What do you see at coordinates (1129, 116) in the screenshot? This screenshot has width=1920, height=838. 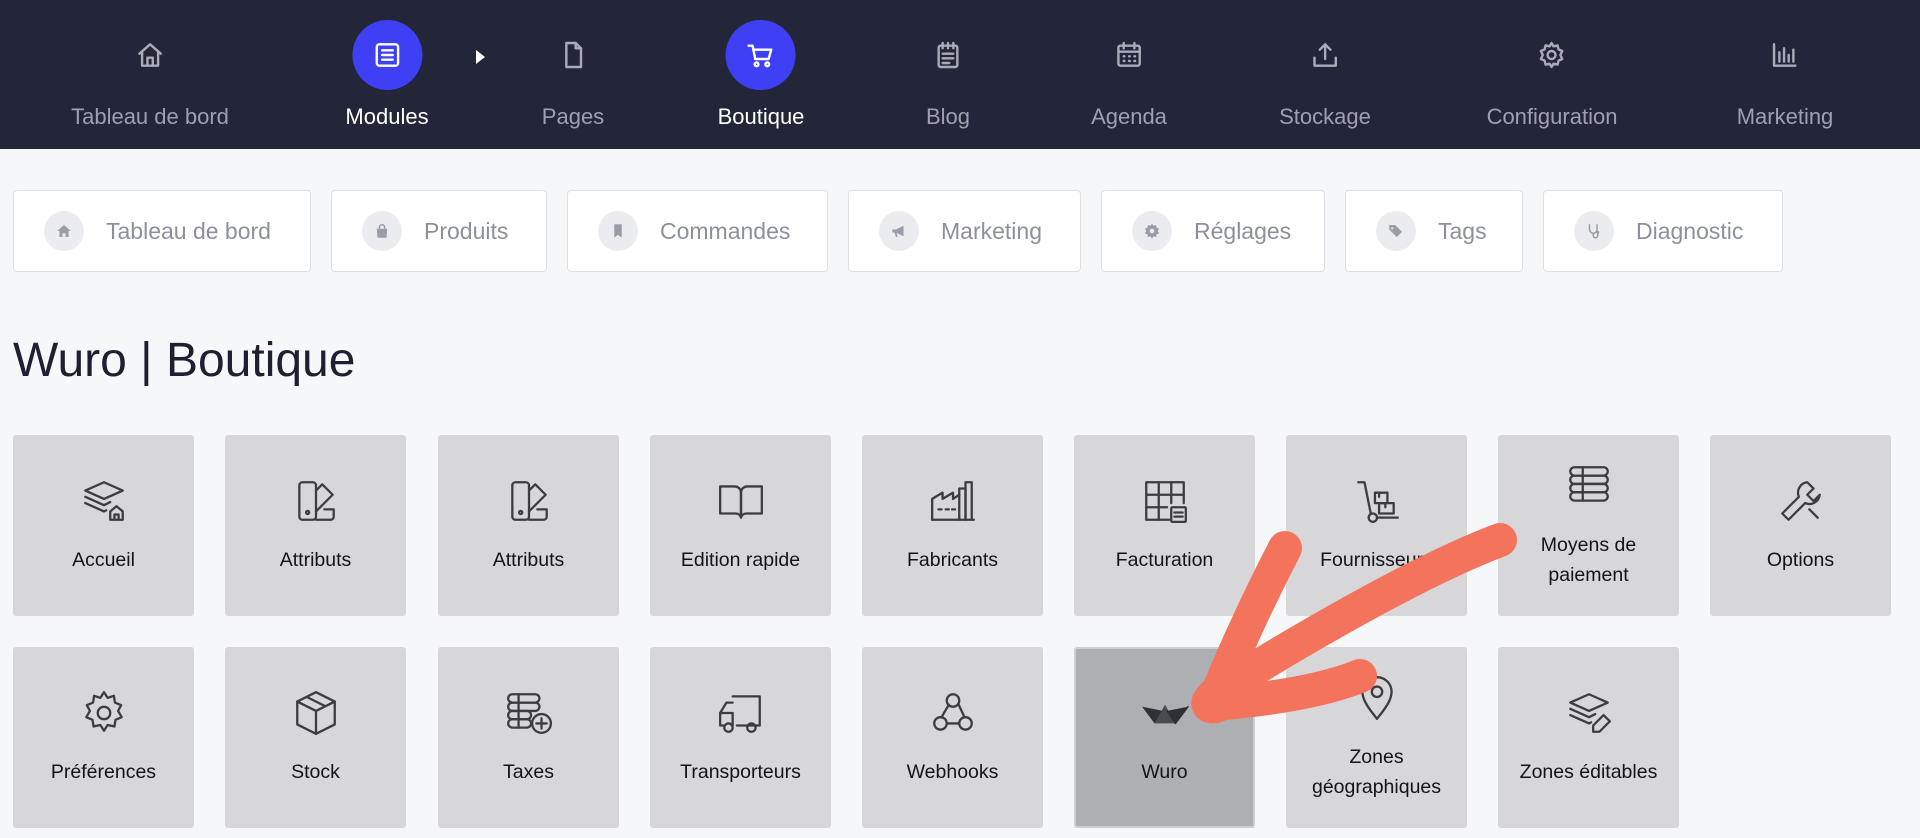 I see `nav-label: Agenda` at bounding box center [1129, 116].